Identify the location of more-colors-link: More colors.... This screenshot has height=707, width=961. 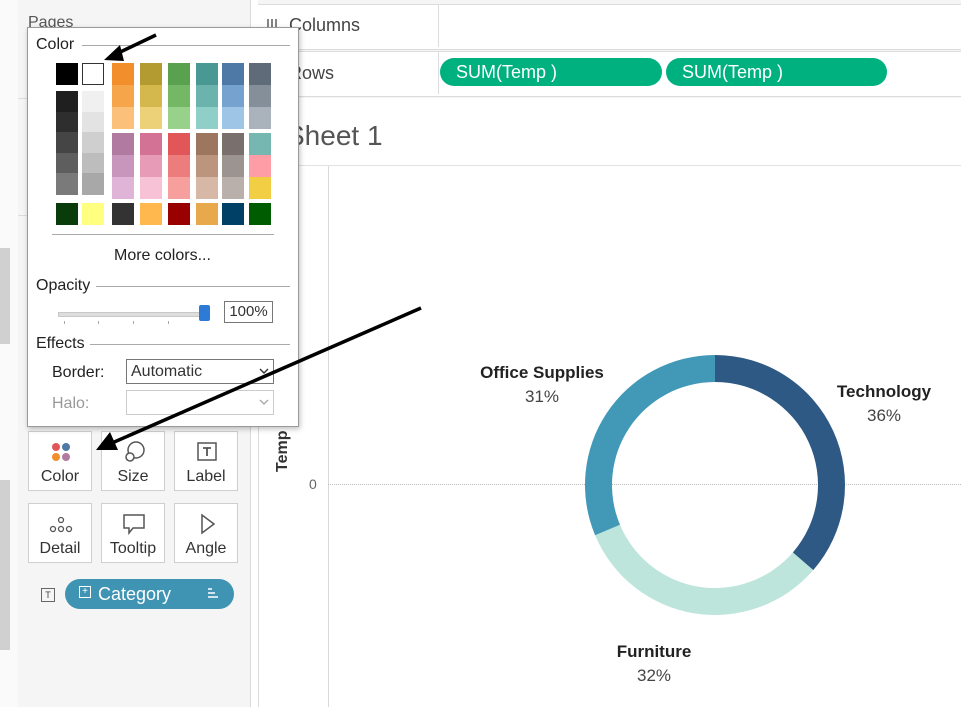
(162, 256).